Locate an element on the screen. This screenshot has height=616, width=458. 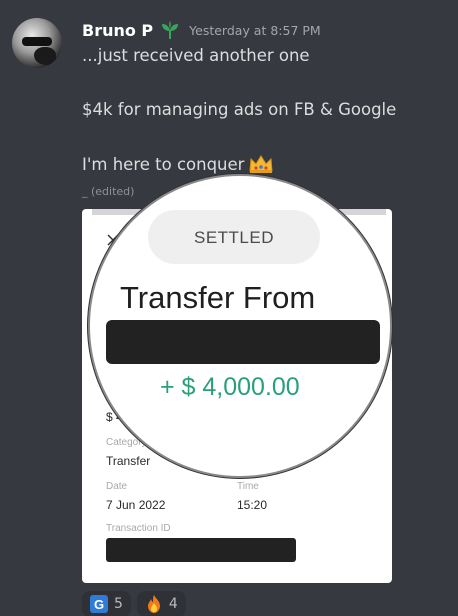
edited-text: (edited) is located at coordinates (113, 191).